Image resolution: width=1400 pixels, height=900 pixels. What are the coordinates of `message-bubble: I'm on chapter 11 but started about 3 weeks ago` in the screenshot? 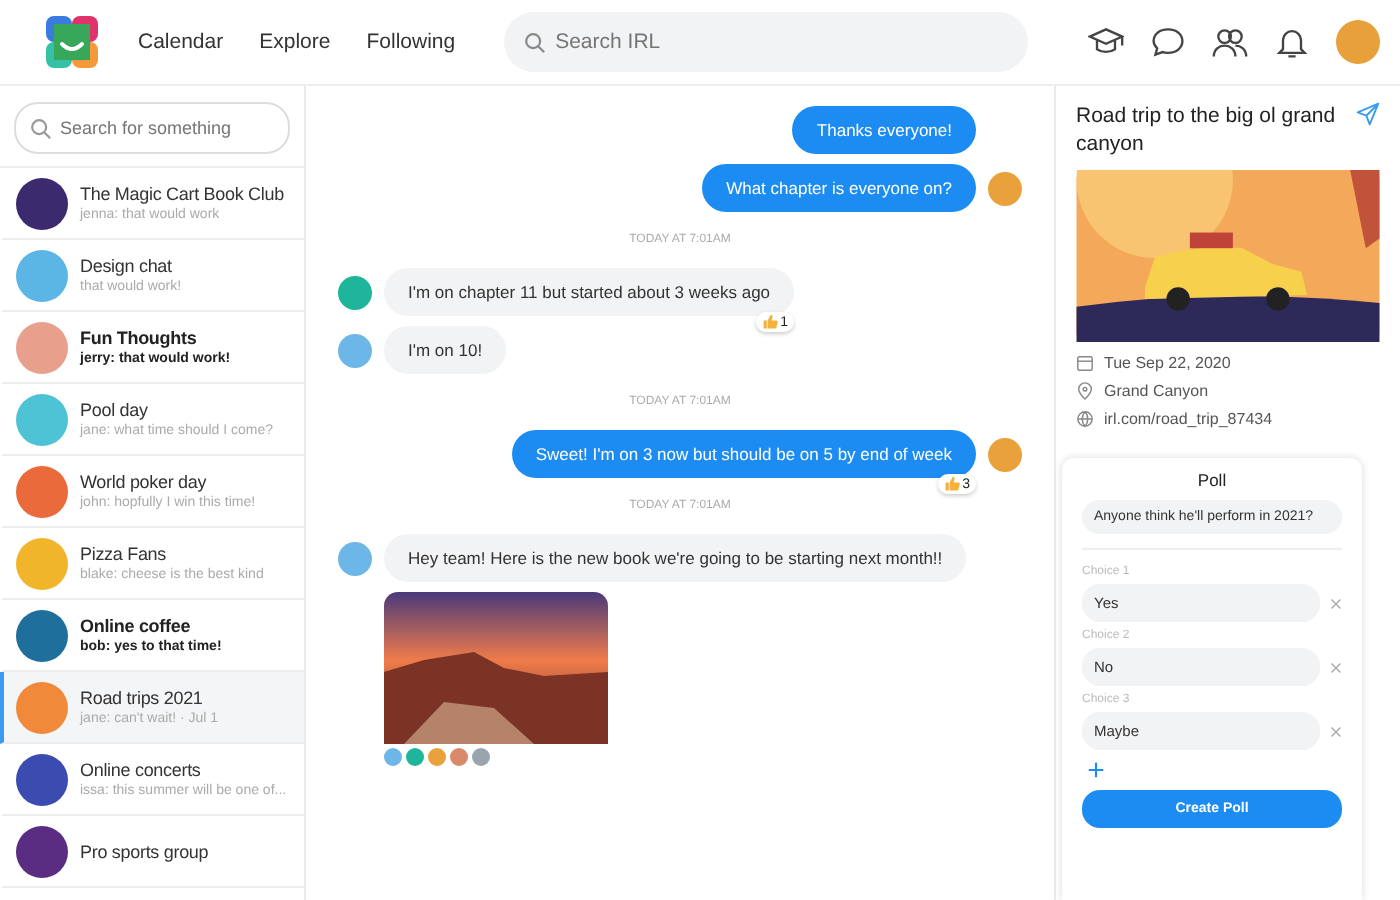 It's located at (589, 292).